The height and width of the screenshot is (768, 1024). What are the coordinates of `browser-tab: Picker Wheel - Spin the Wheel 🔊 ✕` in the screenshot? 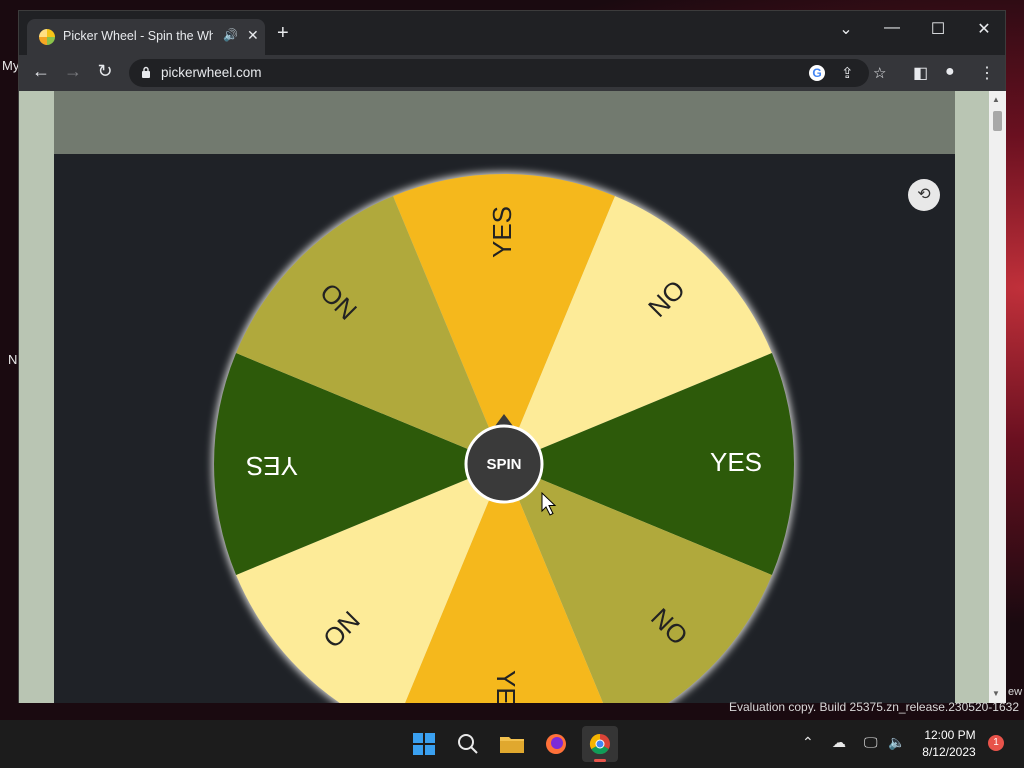 It's located at (146, 37).